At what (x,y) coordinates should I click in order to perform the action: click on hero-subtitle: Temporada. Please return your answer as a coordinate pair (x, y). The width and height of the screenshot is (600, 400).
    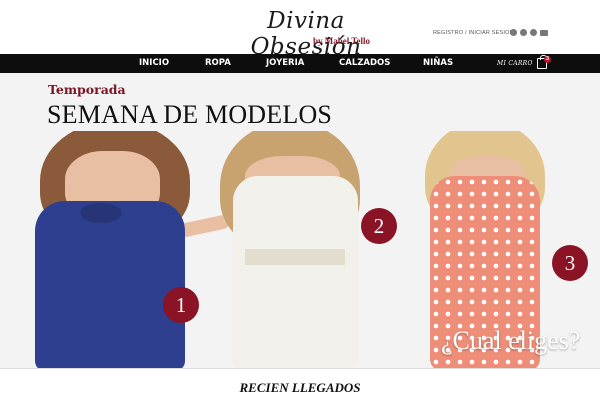
    Looking at the image, I should click on (87, 89).